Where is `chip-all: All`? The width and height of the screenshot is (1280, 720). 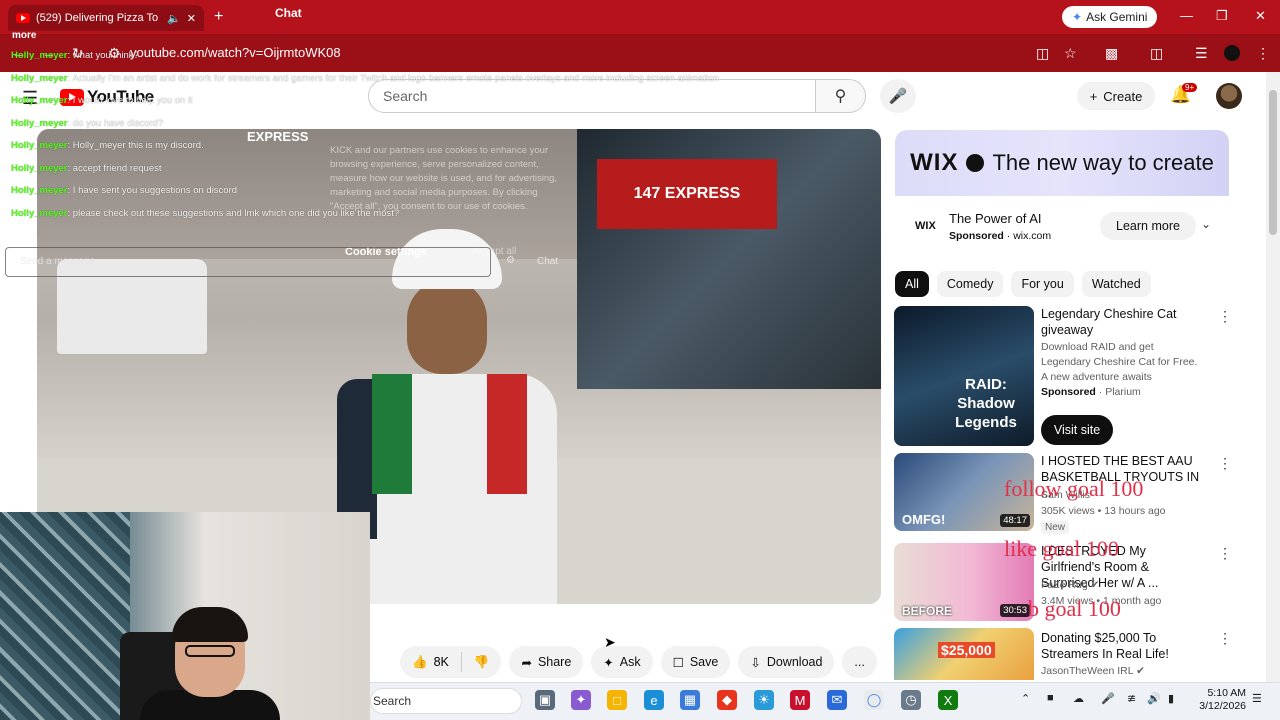 chip-all: All is located at coordinates (912, 284).